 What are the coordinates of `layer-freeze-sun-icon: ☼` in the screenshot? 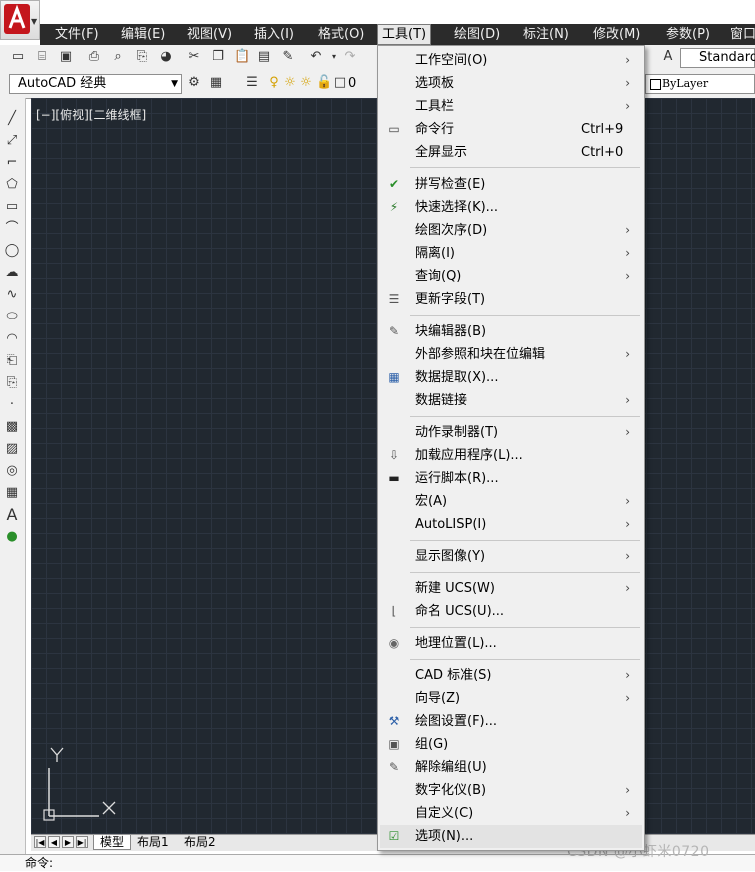 It's located at (290, 83).